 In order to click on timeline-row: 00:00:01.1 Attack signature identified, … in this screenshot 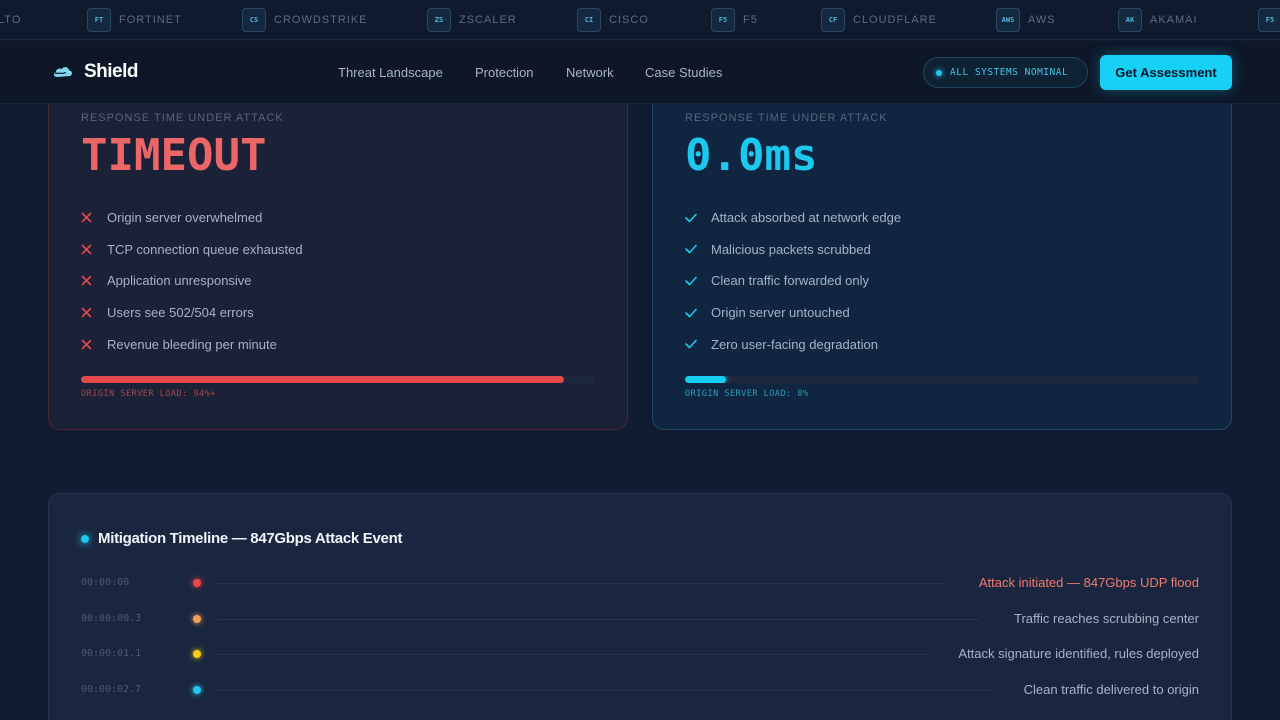, I will do `click(640, 654)`.